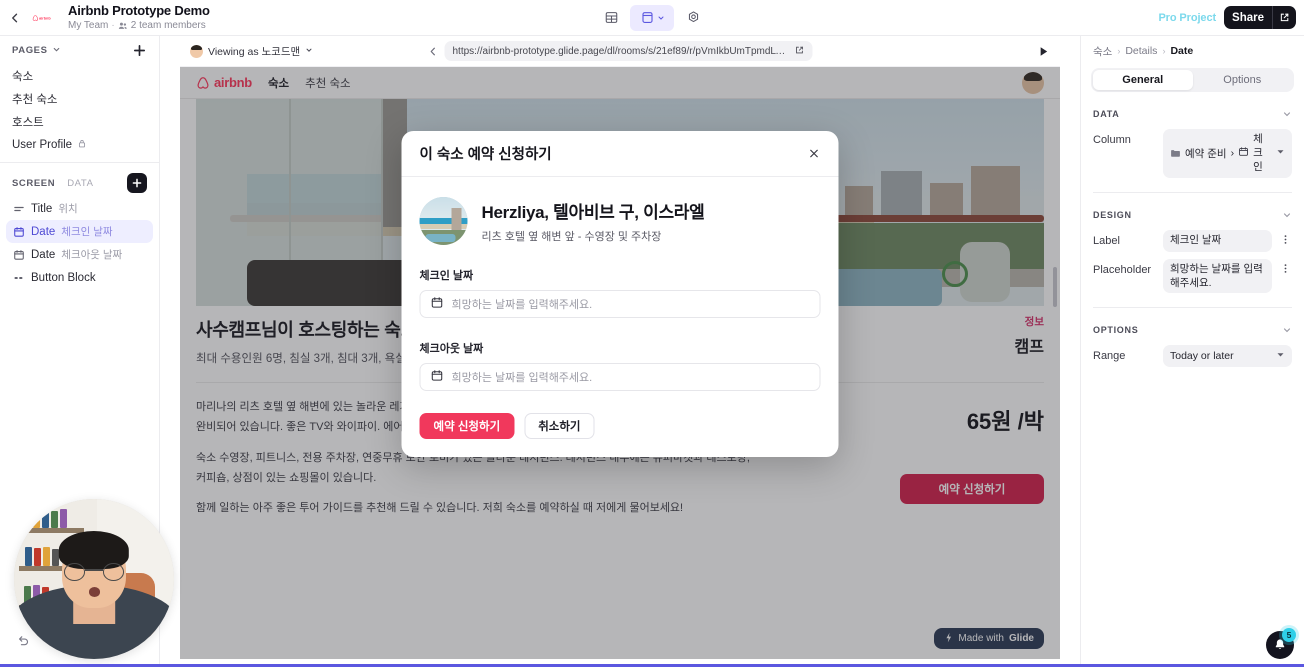 Image resolution: width=1304 pixels, height=667 pixels. I want to click on glasses-right-lens, so click(113, 572).